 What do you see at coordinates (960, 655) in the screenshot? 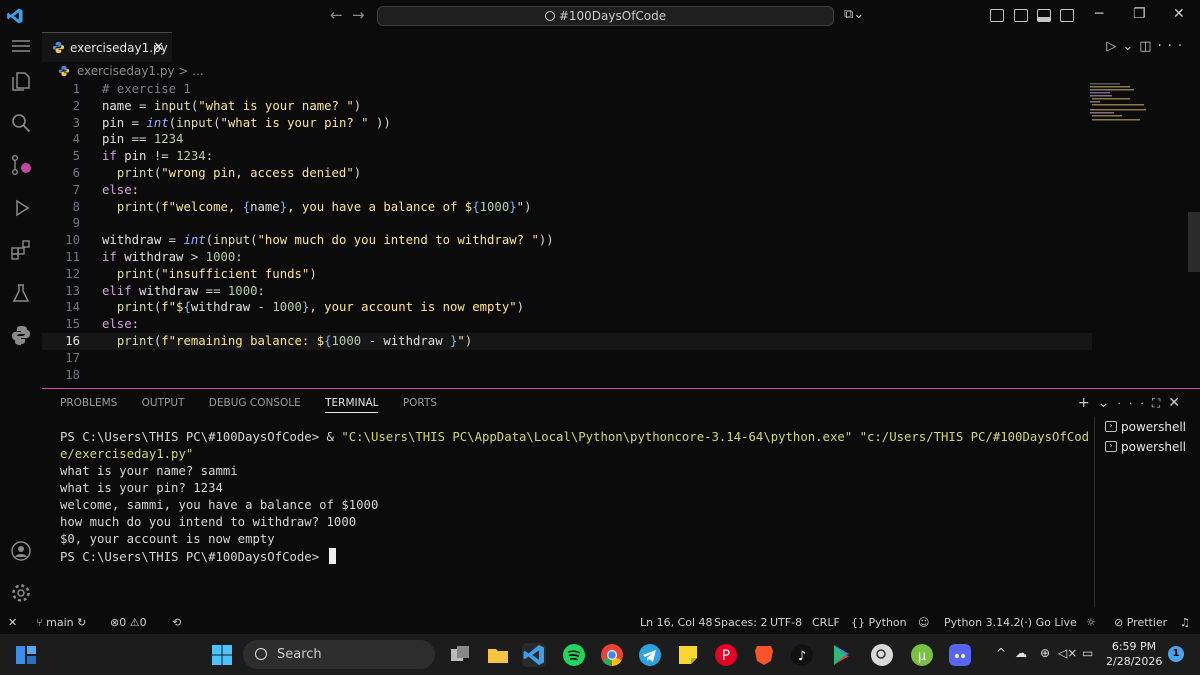
I see `discord-icon` at bounding box center [960, 655].